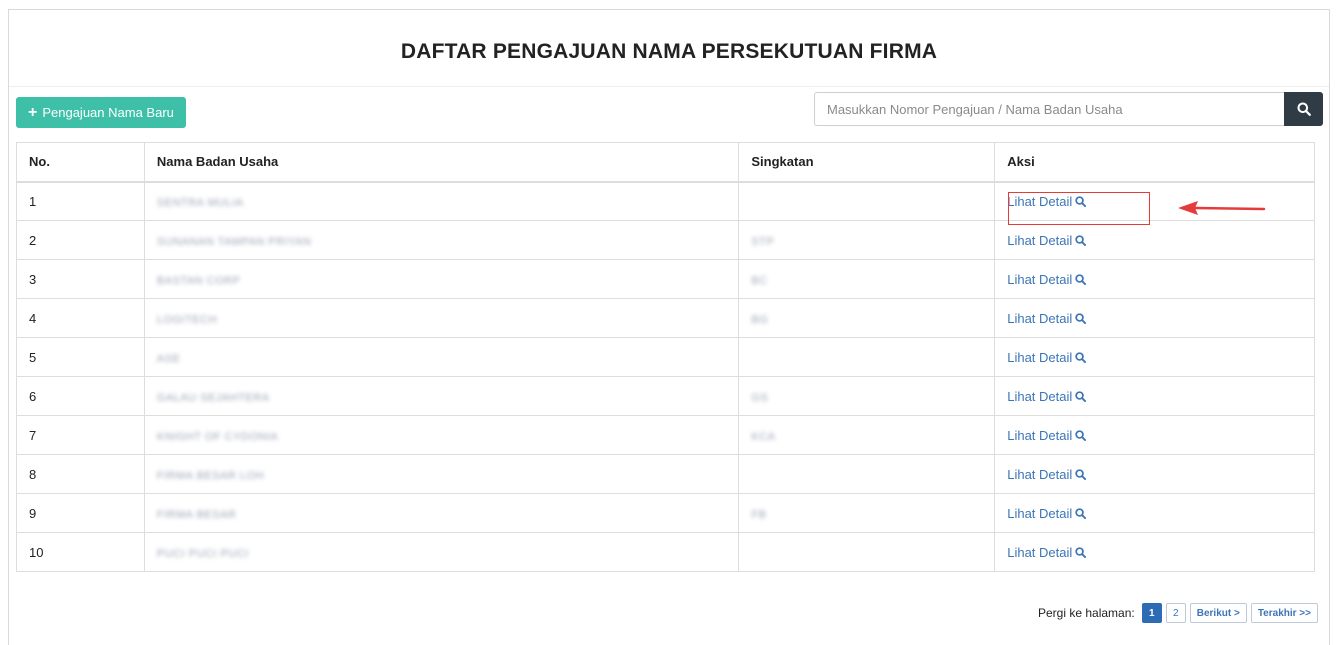 The height and width of the screenshot is (645, 1339). I want to click on business-name: ASE, so click(168, 358).